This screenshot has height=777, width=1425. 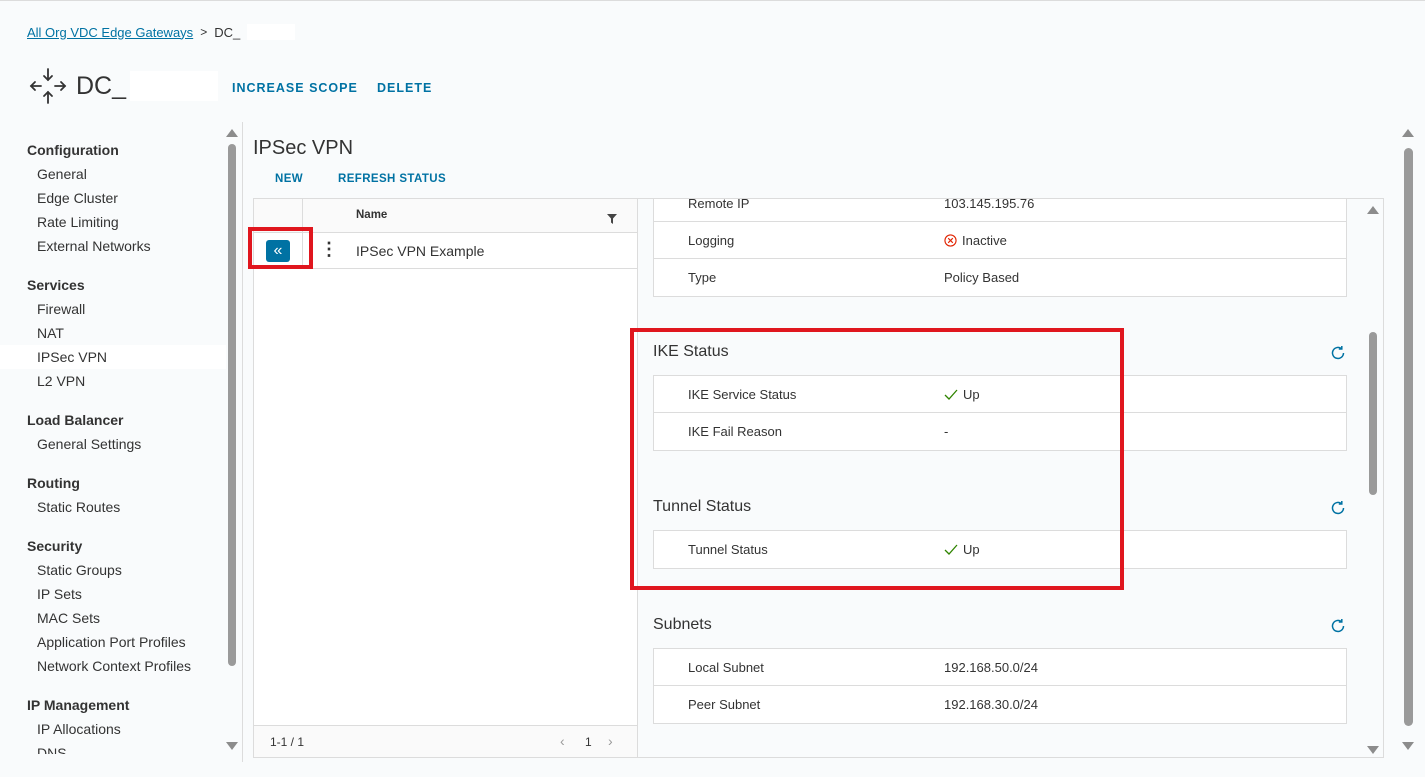 I want to click on sidebar-group-services: Services, so click(x=56, y=285).